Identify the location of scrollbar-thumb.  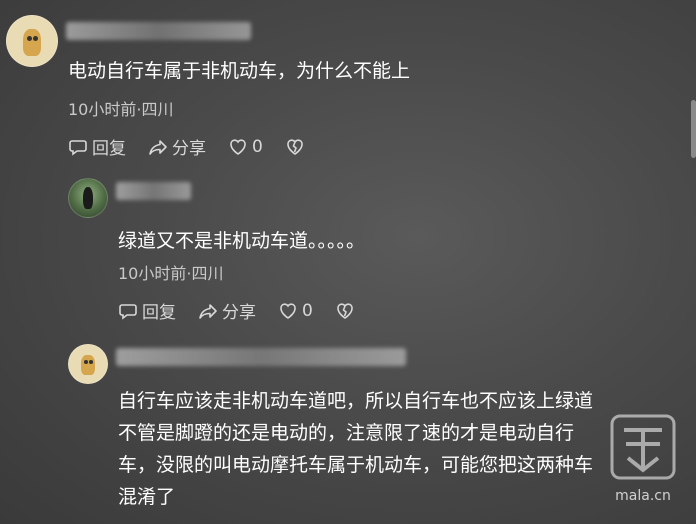
(693, 129).